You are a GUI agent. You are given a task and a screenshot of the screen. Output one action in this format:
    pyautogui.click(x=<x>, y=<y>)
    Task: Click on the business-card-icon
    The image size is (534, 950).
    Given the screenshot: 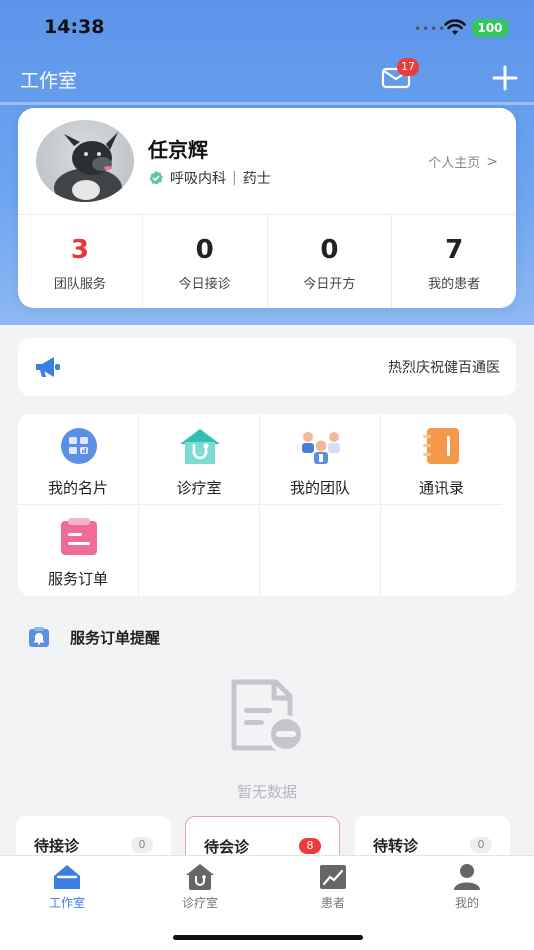 What is the action you would take?
    pyautogui.click(x=79, y=446)
    